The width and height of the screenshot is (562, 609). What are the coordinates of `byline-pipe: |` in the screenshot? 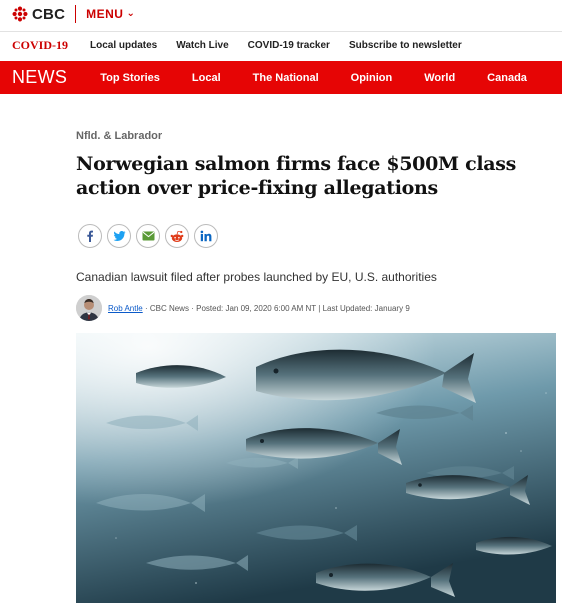 It's located at (319, 308).